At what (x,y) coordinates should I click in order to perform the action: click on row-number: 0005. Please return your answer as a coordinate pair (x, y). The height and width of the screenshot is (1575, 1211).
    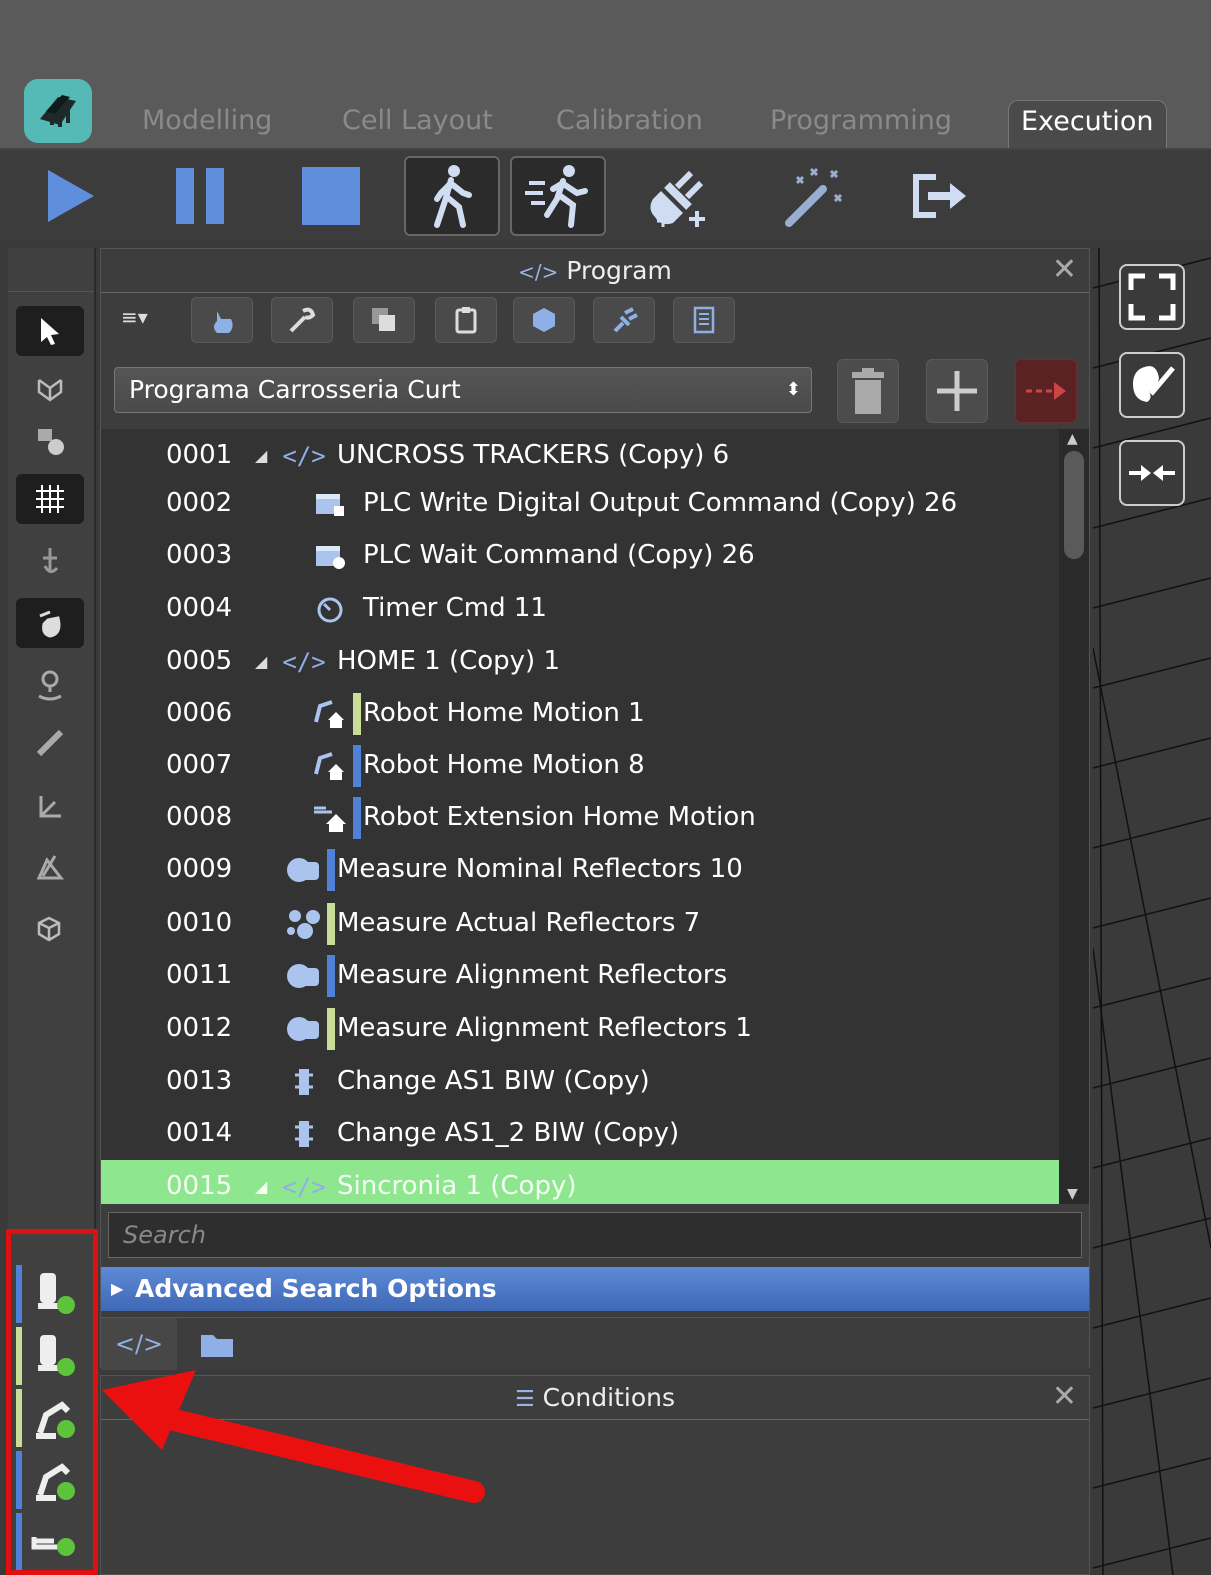
    Looking at the image, I should click on (199, 661).